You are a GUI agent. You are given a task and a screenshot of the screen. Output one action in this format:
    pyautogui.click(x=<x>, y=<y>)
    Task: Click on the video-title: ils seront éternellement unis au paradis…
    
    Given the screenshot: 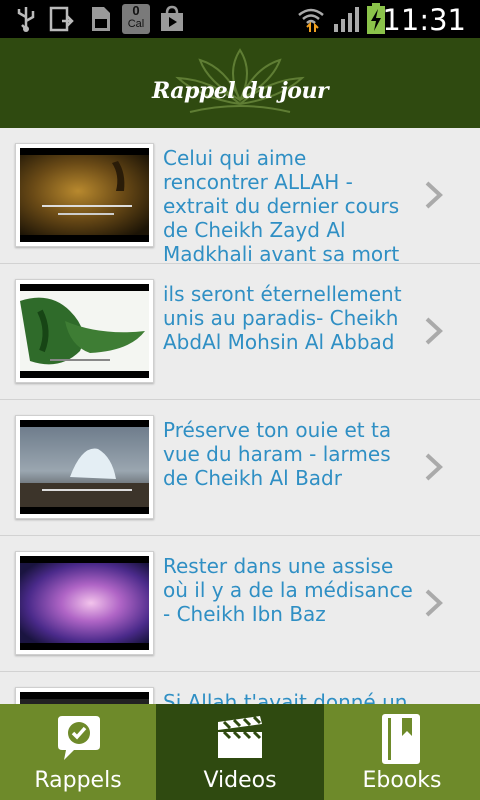 What is the action you would take?
    pyautogui.click(x=282, y=318)
    